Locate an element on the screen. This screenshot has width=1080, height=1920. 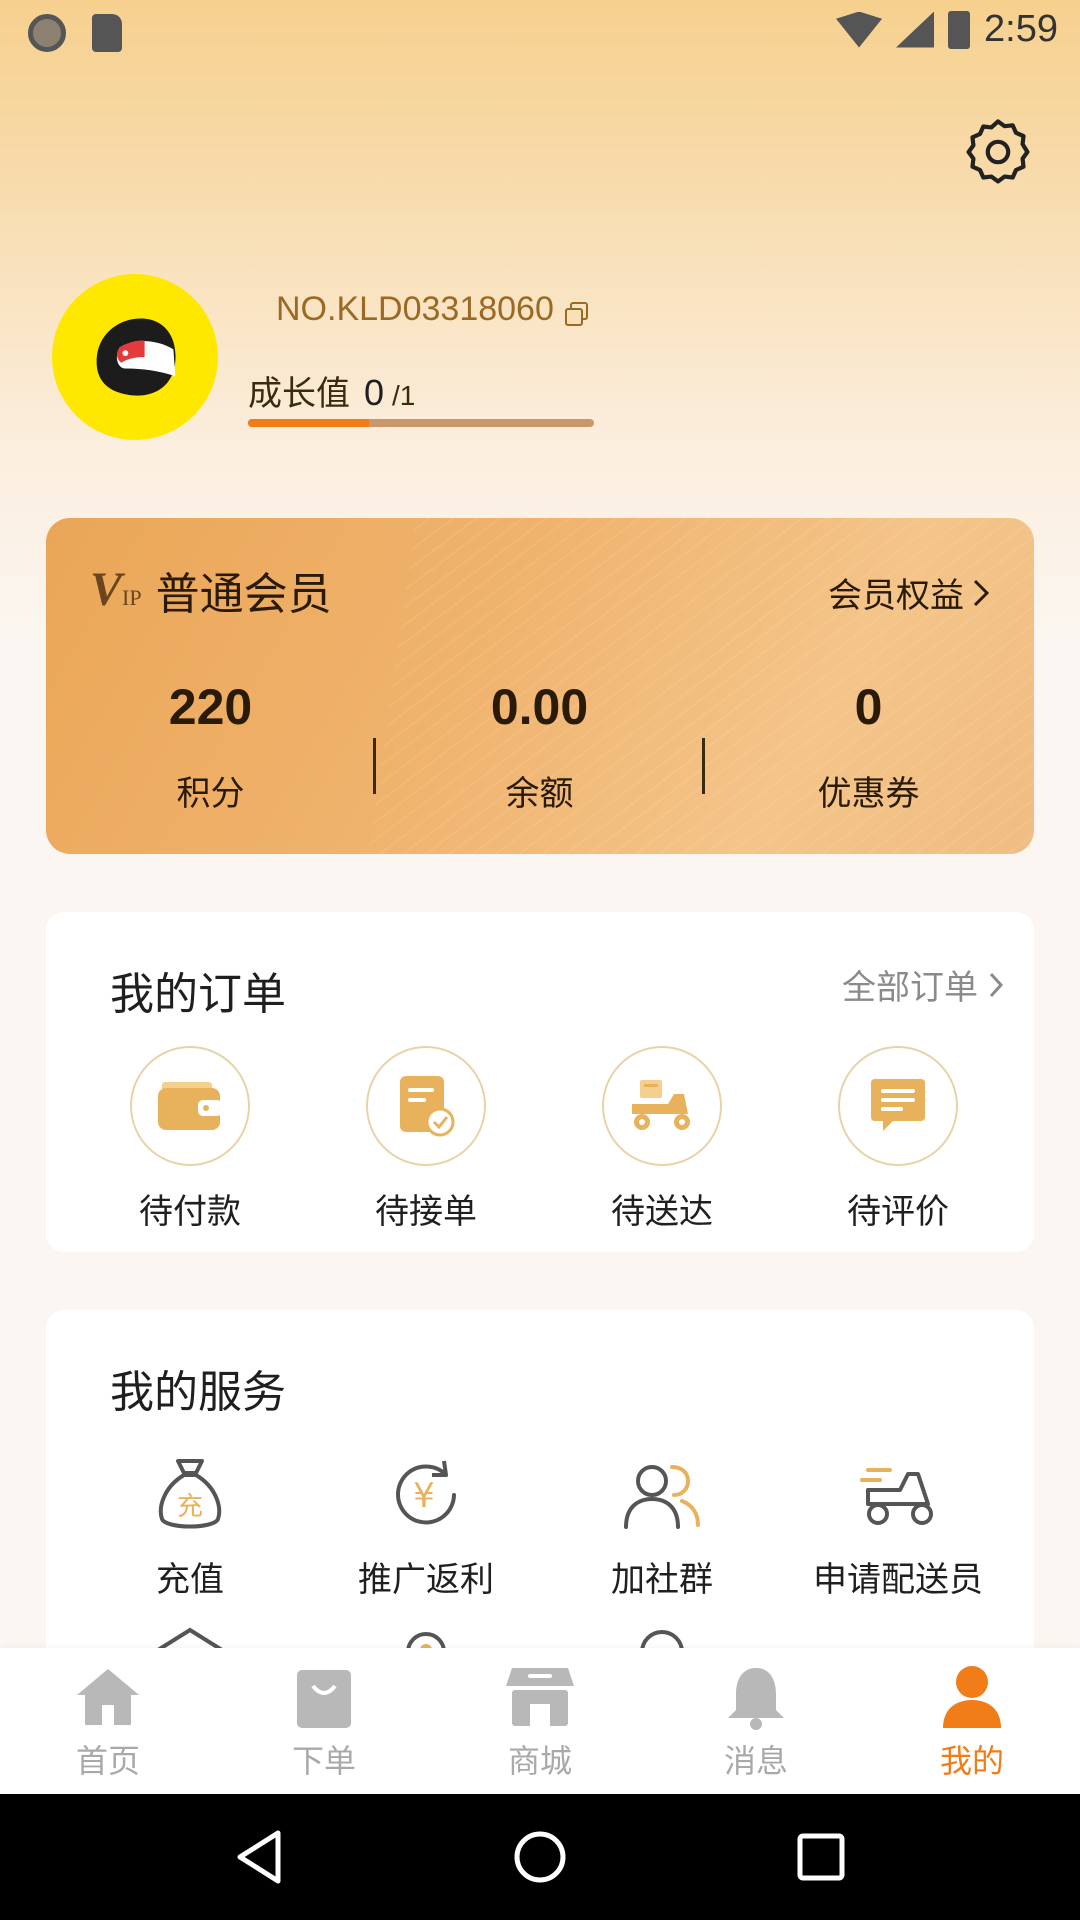
delivery-scooter-icon is located at coordinates (662, 1106).